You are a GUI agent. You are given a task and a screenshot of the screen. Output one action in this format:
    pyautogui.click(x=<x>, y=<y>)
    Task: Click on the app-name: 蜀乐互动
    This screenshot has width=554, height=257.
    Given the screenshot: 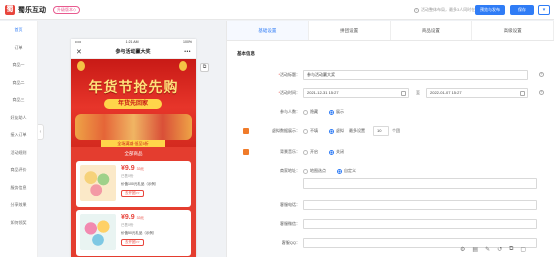 What is the action you would take?
    pyautogui.click(x=32, y=10)
    